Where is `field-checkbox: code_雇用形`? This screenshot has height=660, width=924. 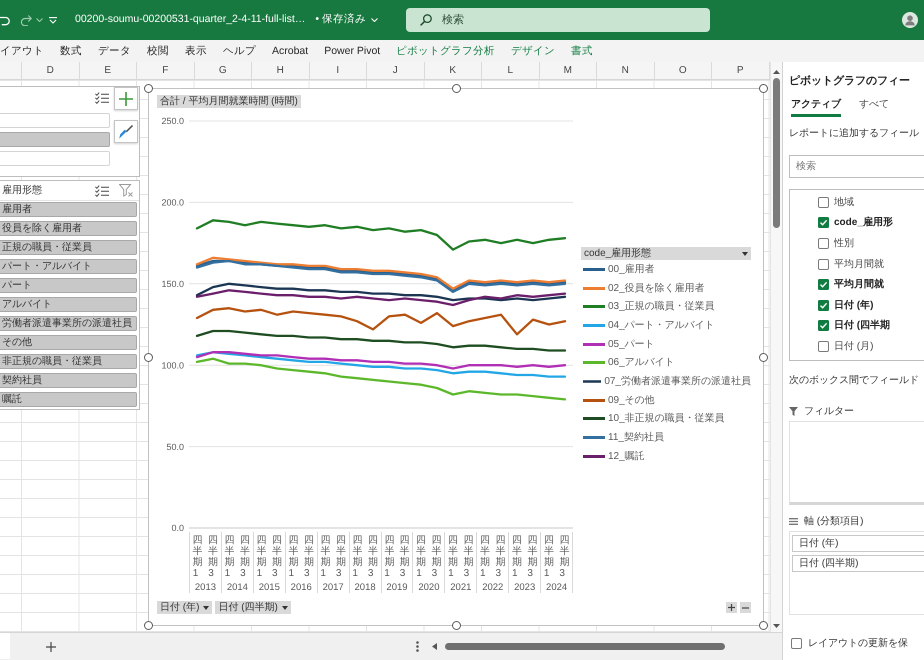
field-checkbox: code_雇用形 is located at coordinates (871, 223).